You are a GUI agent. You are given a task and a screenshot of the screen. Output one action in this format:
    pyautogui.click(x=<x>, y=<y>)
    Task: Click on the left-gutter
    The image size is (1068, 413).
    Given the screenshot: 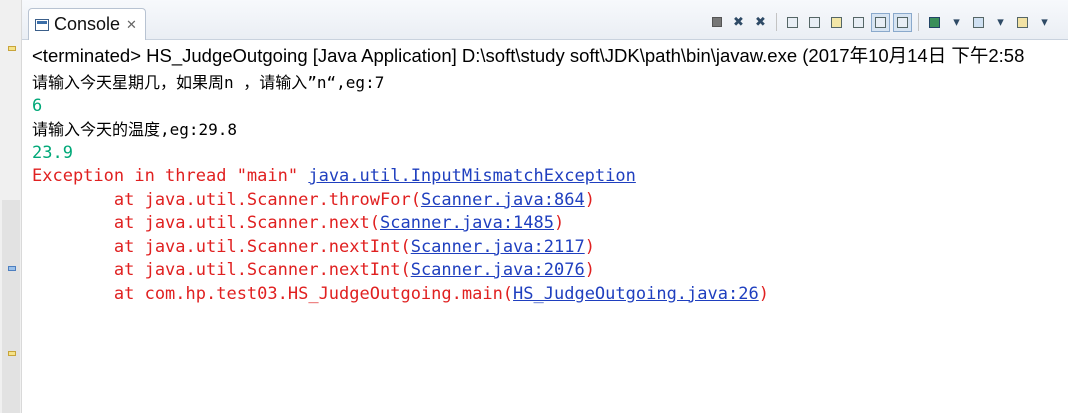 What is the action you would take?
    pyautogui.click(x=11, y=206)
    